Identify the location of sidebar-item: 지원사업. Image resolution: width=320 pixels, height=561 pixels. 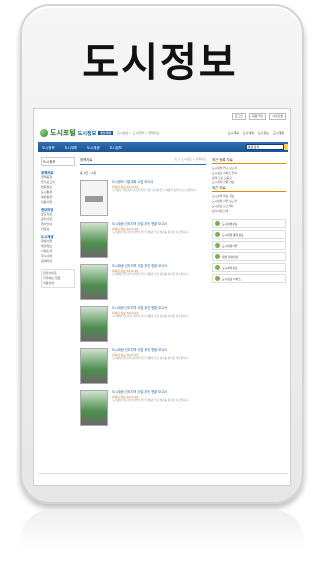
(58, 202).